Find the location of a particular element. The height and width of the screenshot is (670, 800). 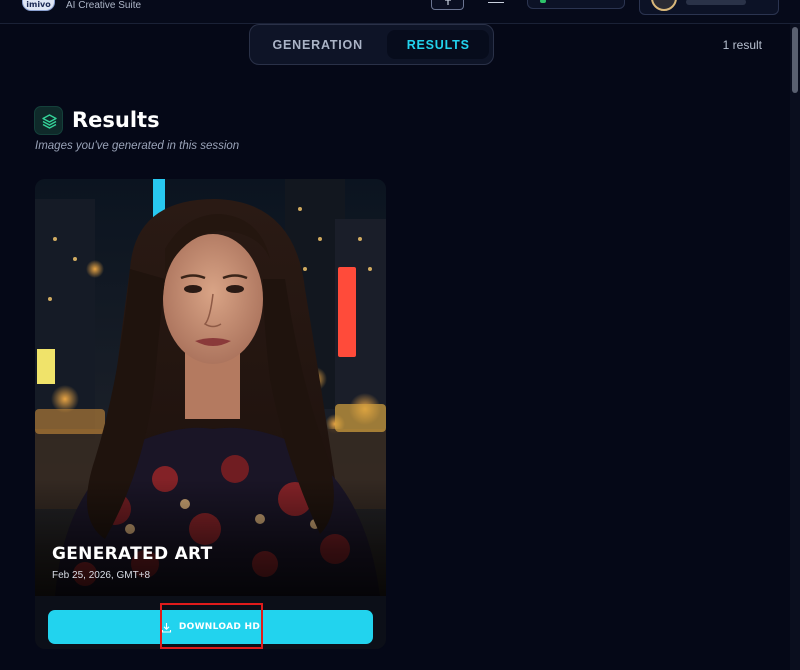

view-tabs: GENERATION RESULTS is located at coordinates (371, 44).